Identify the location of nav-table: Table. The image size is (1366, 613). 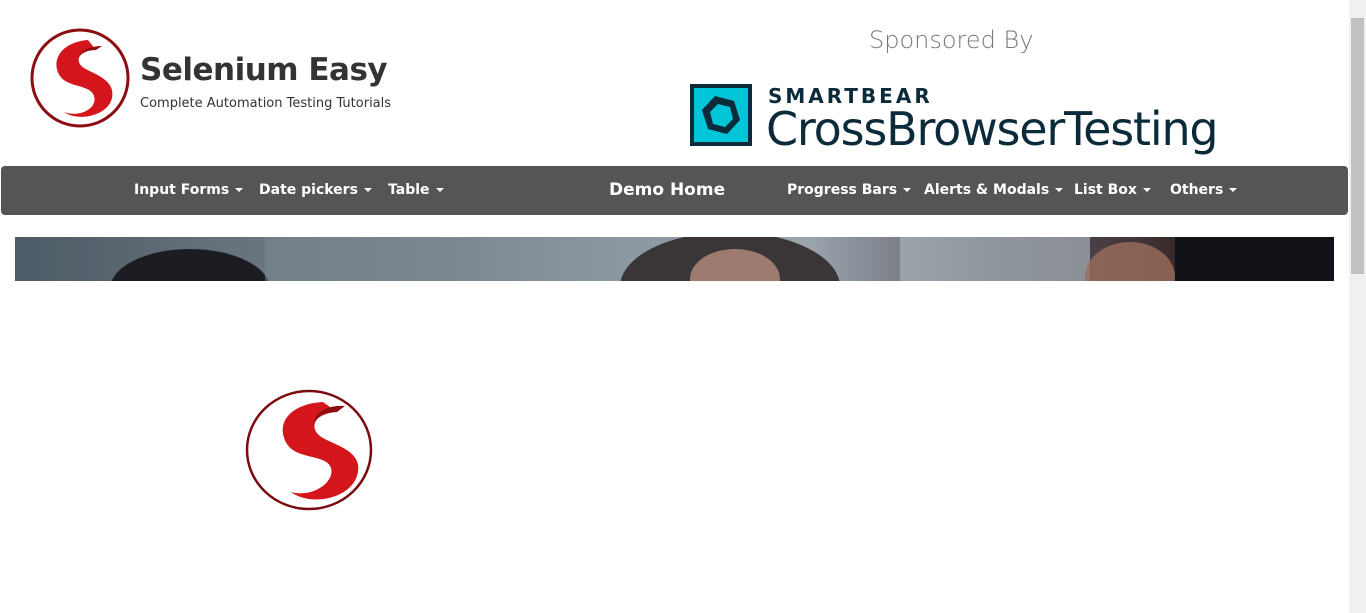
(416, 190).